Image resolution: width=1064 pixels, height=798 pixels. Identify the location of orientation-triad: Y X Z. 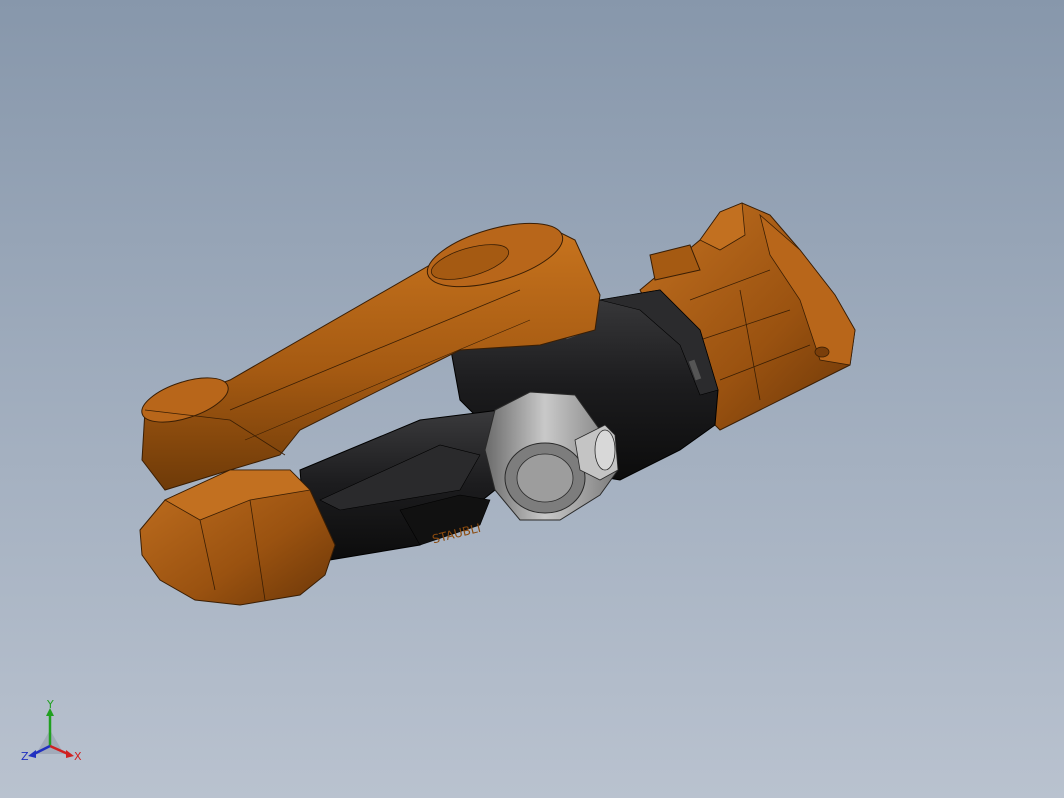
(53, 735).